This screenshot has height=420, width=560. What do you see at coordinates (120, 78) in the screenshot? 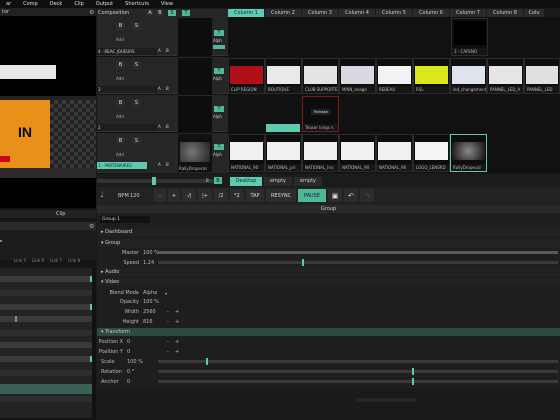
I see `layer-3-add: Add` at bounding box center [120, 78].